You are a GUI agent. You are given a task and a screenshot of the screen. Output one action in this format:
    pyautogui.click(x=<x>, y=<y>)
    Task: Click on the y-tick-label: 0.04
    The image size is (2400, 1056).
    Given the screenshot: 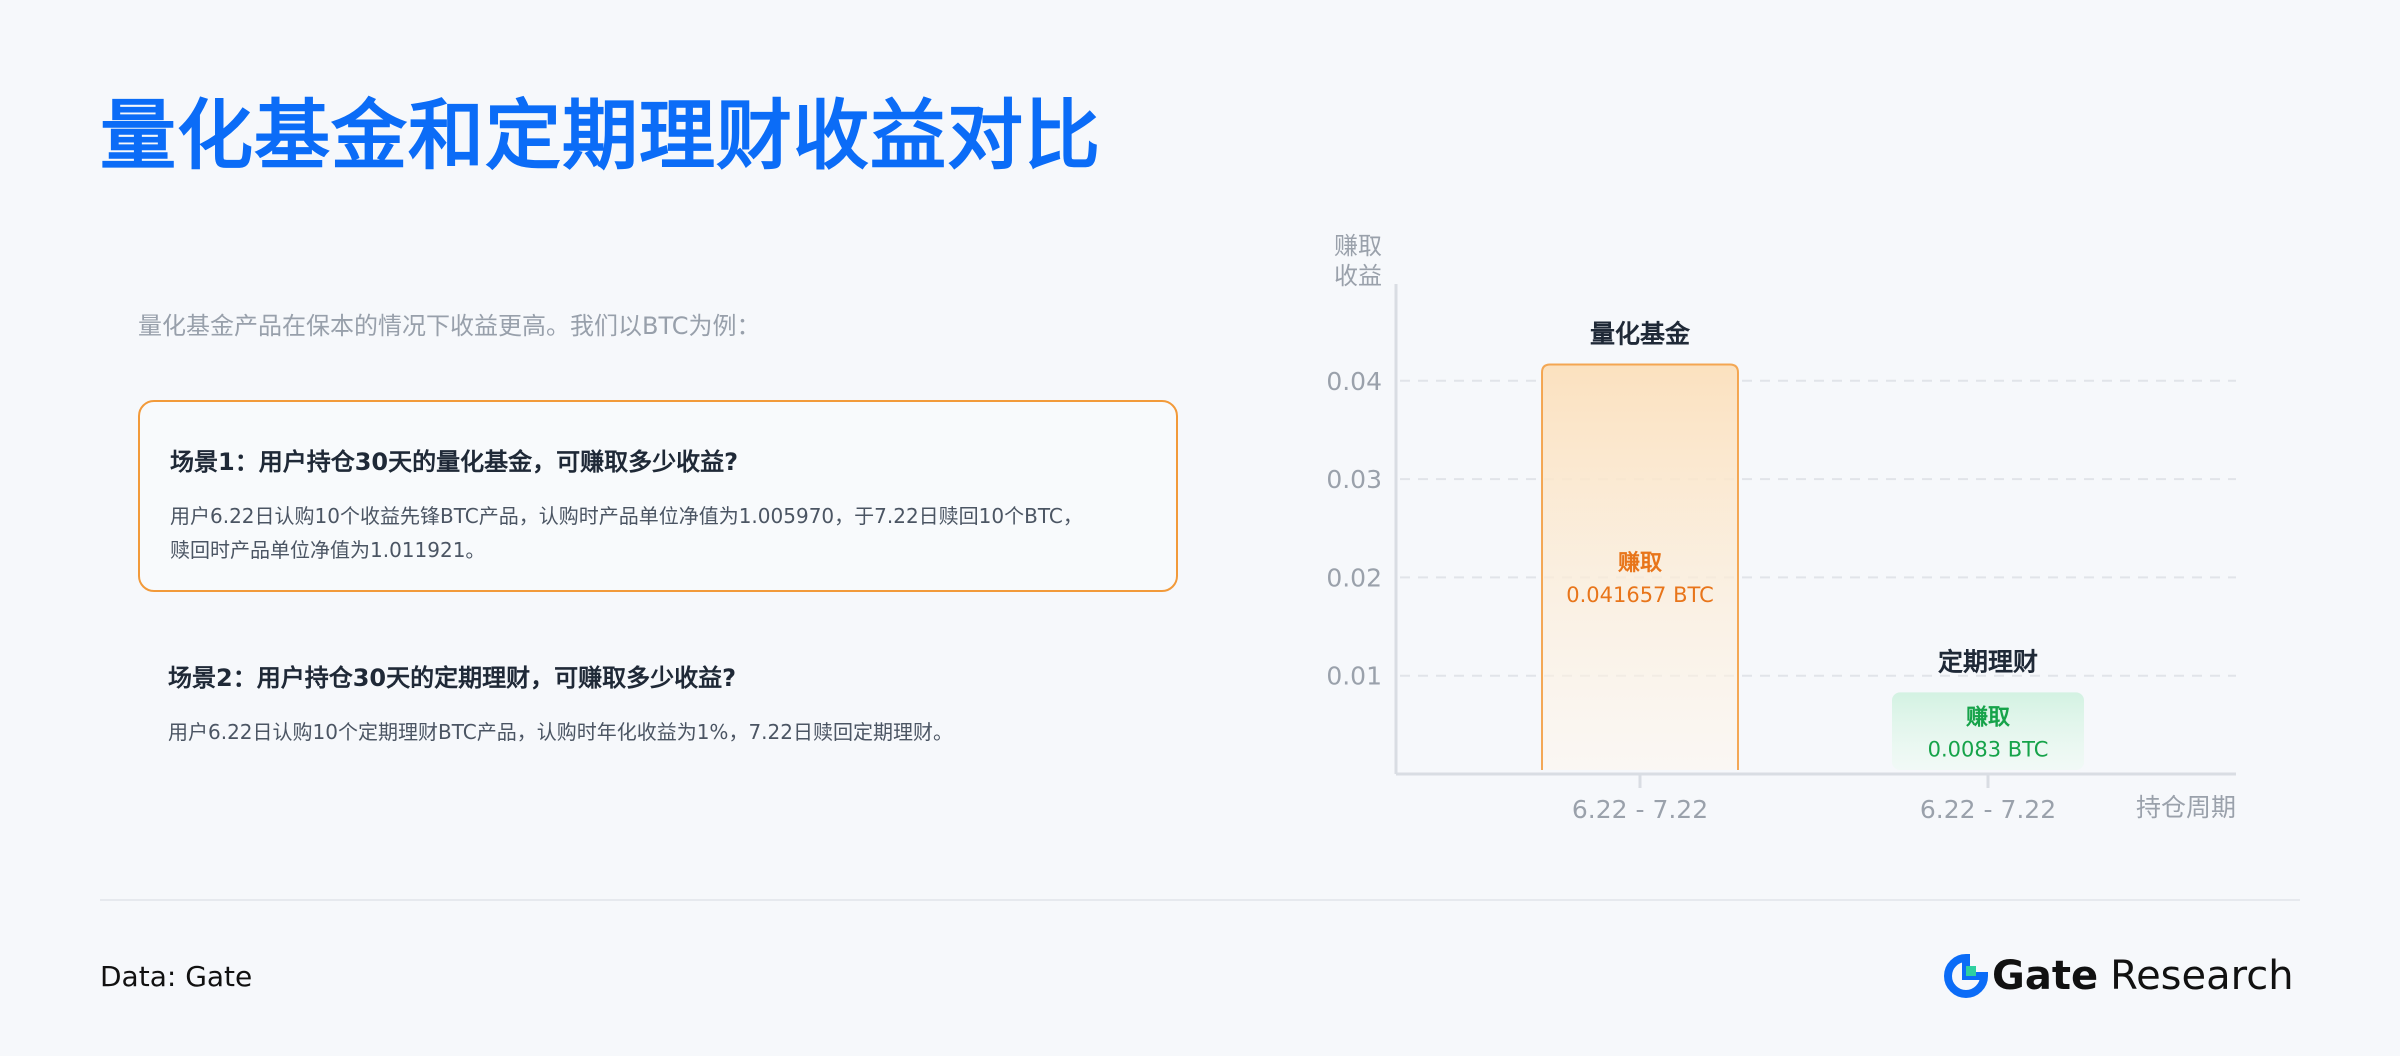 What is the action you would take?
    pyautogui.click(x=1354, y=381)
    